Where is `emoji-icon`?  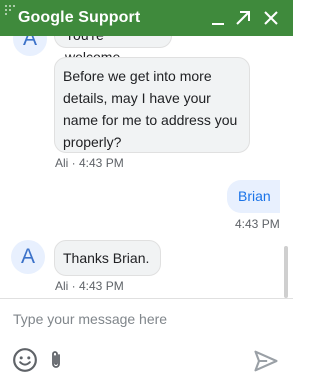
emoji-icon is located at coordinates (25, 360).